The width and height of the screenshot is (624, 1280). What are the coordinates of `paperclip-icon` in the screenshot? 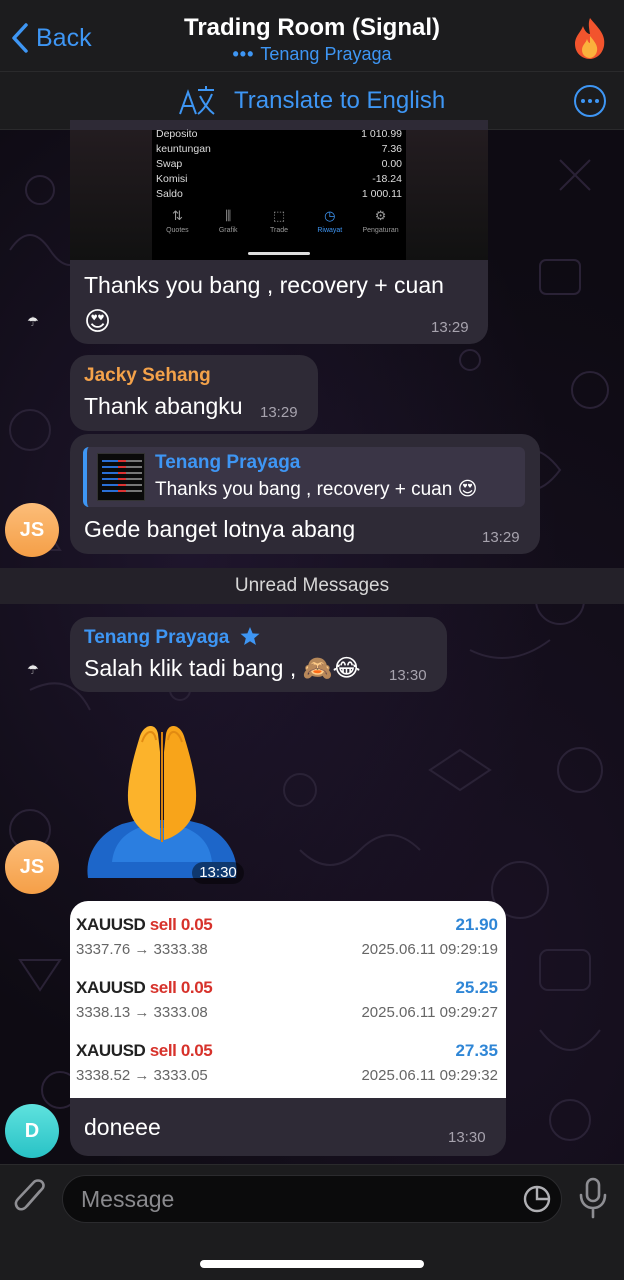 It's located at (31, 1197).